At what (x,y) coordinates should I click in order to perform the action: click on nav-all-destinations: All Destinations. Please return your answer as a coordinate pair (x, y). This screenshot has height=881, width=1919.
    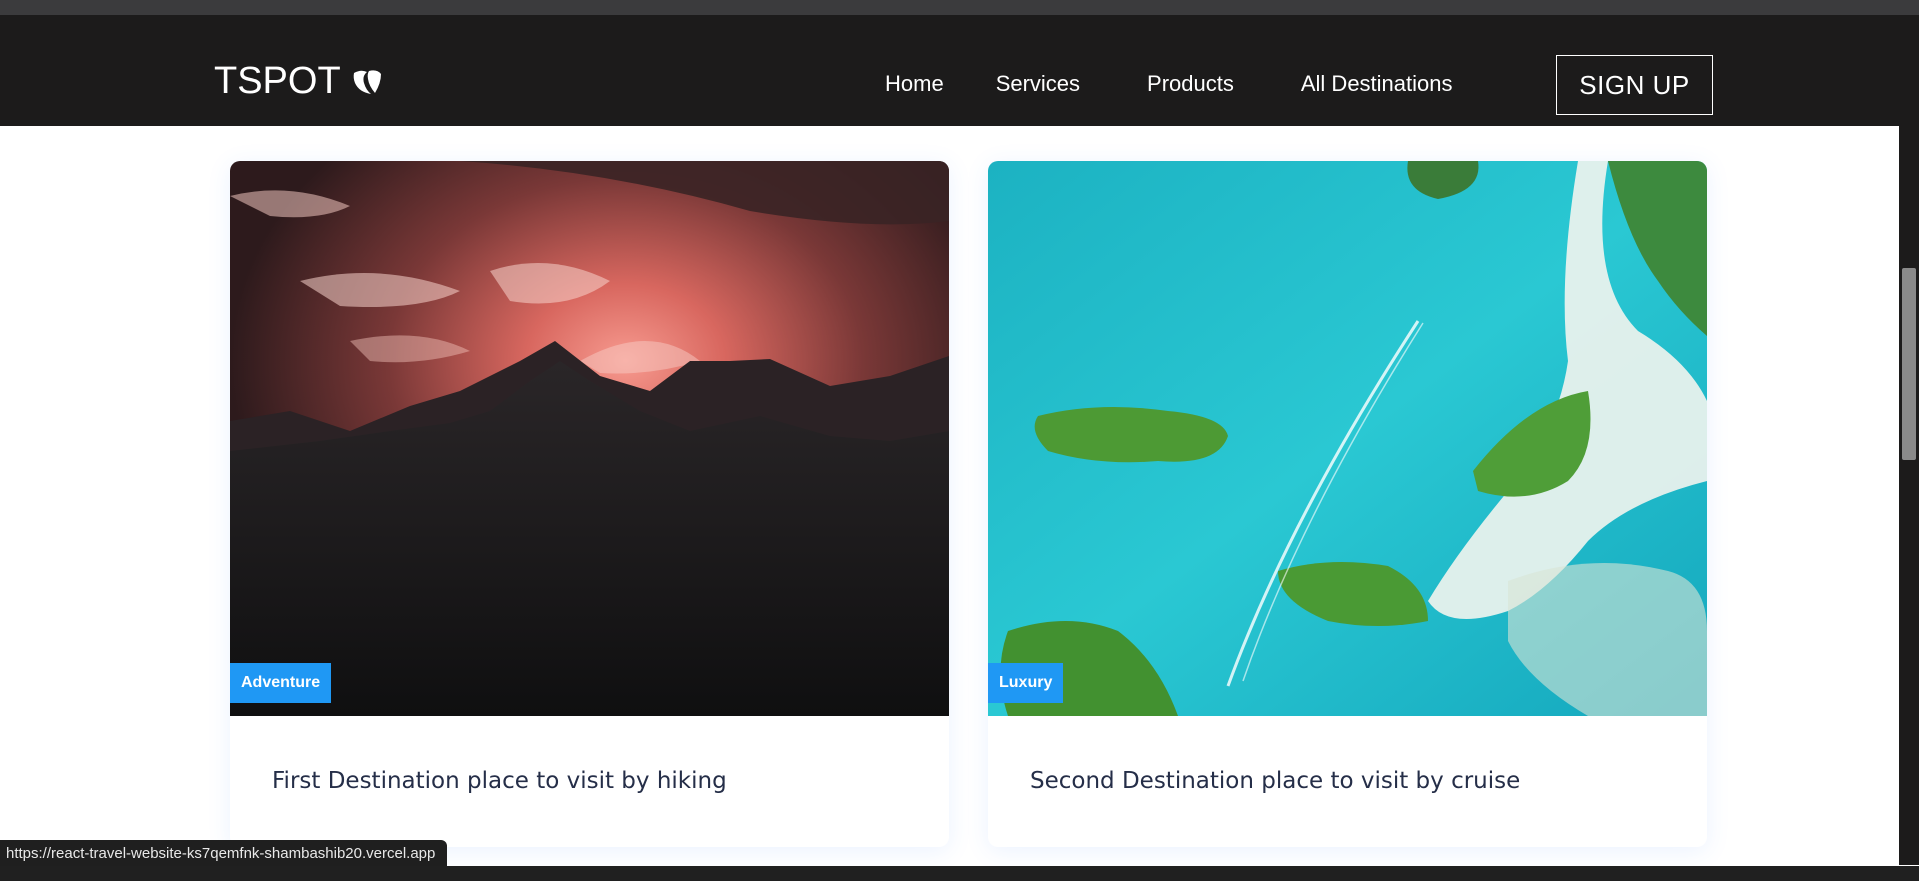
    Looking at the image, I should click on (1377, 84).